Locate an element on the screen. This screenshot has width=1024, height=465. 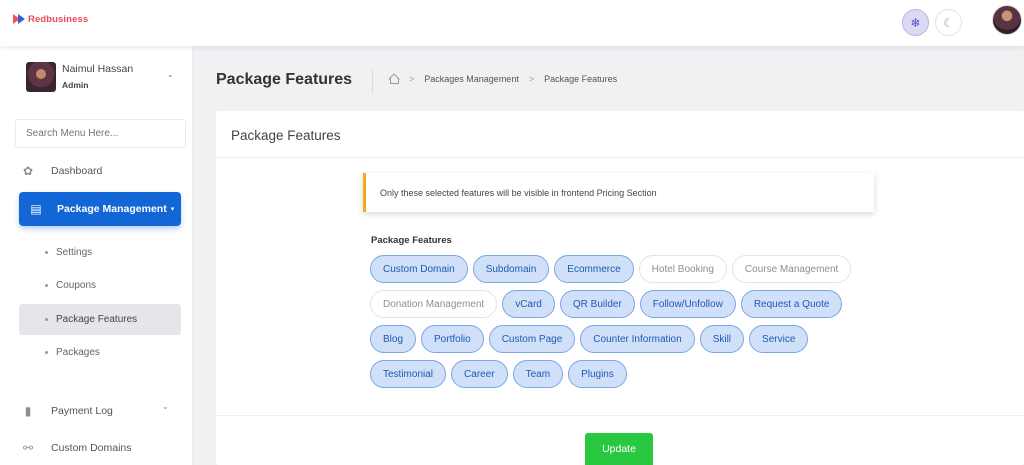
breadcrumb-item: Packages Management is located at coordinates (471, 79).